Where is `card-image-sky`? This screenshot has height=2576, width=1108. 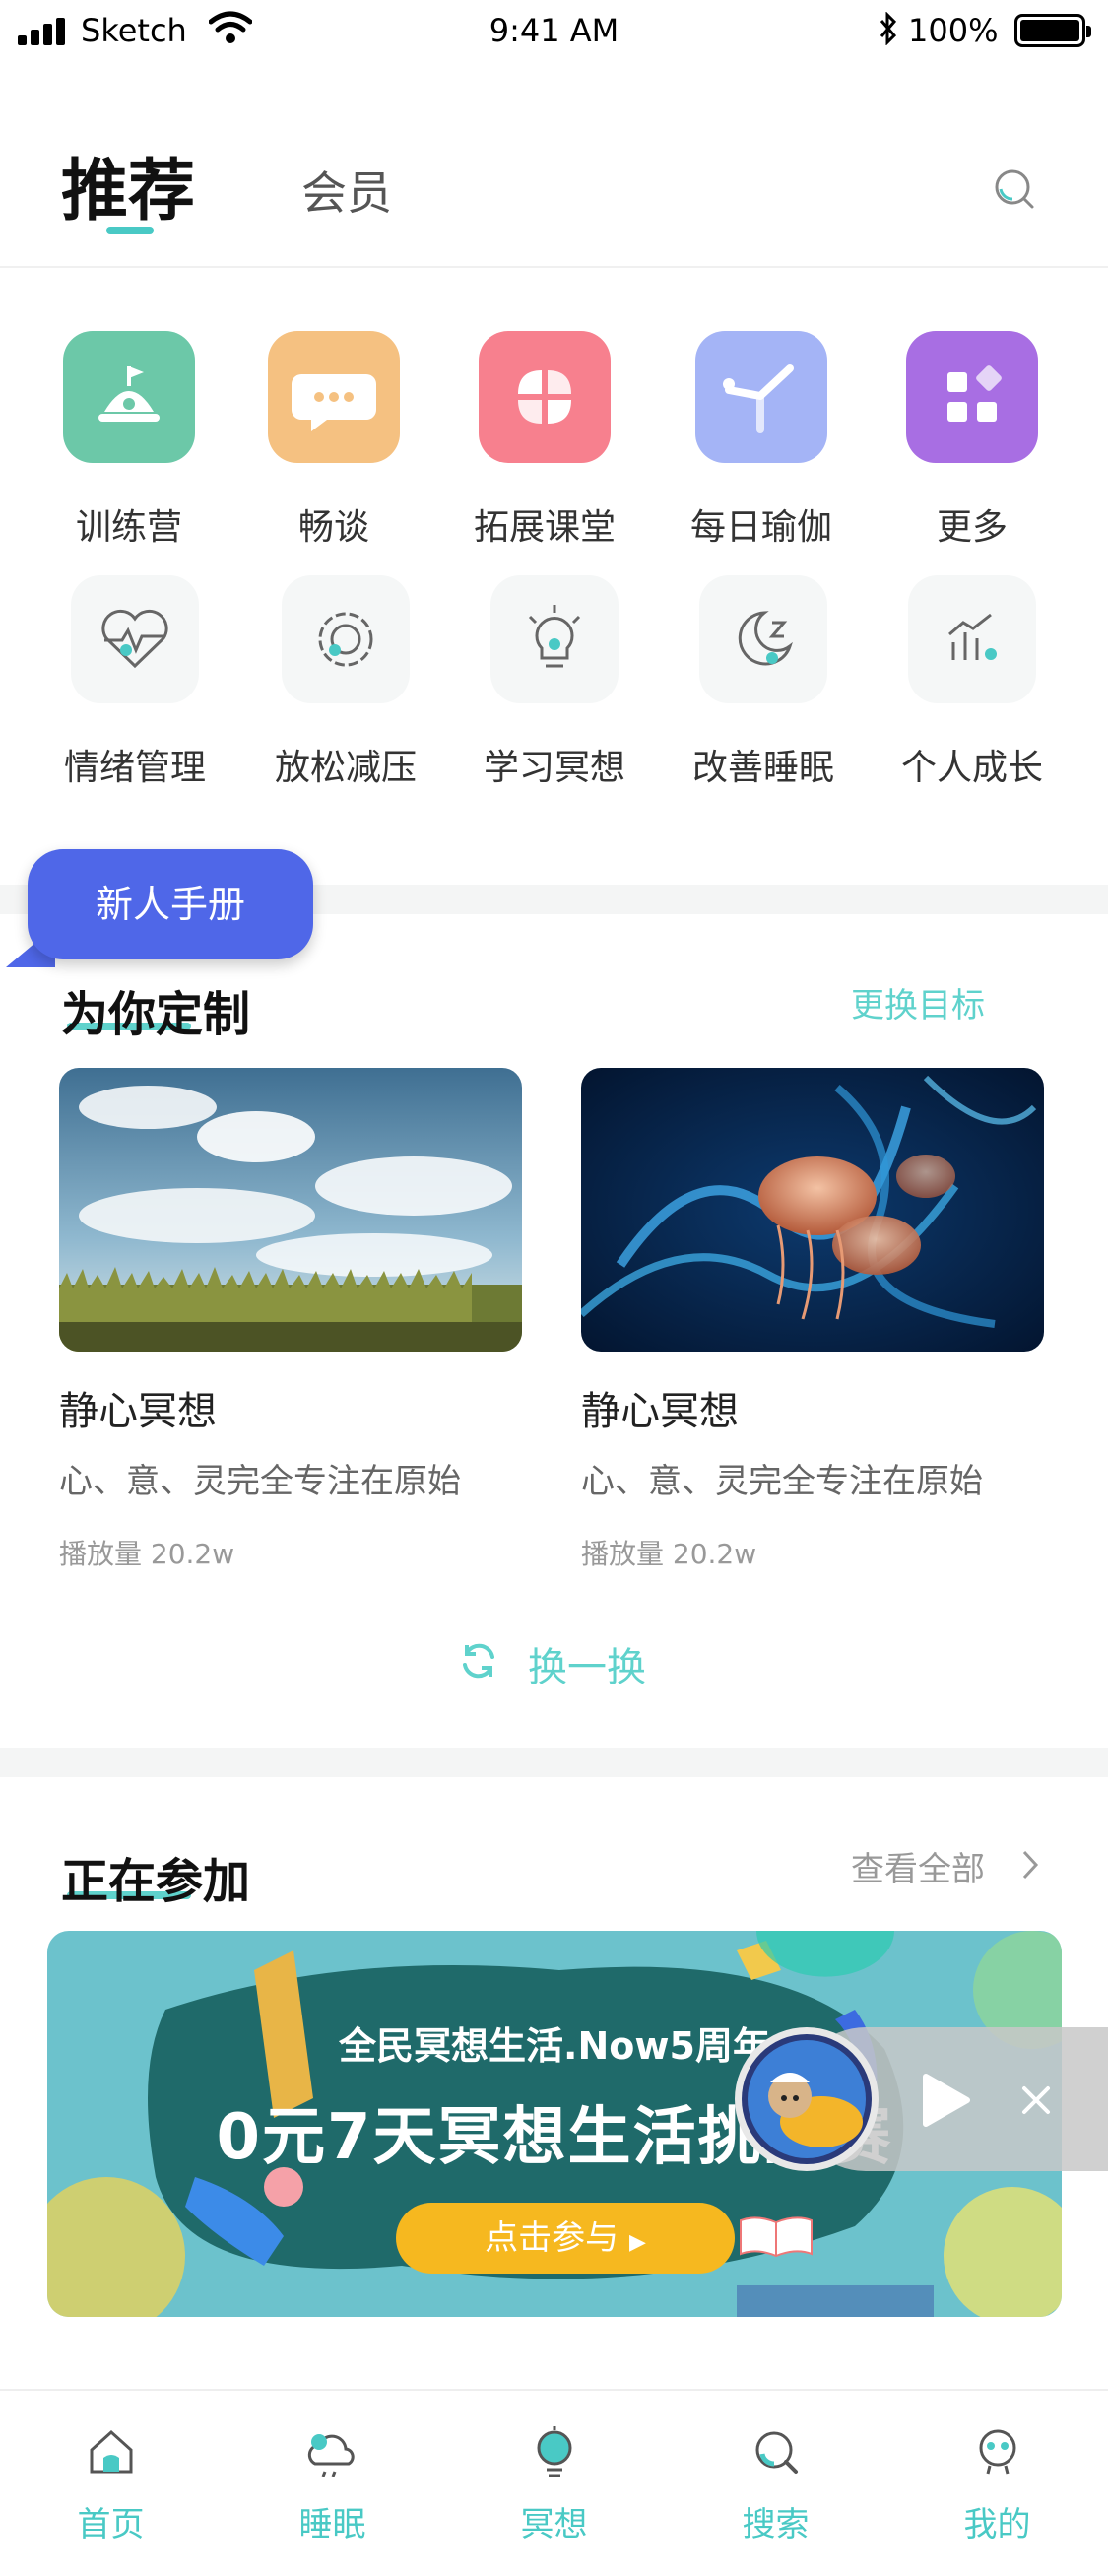
card-image-sky is located at coordinates (290, 1210).